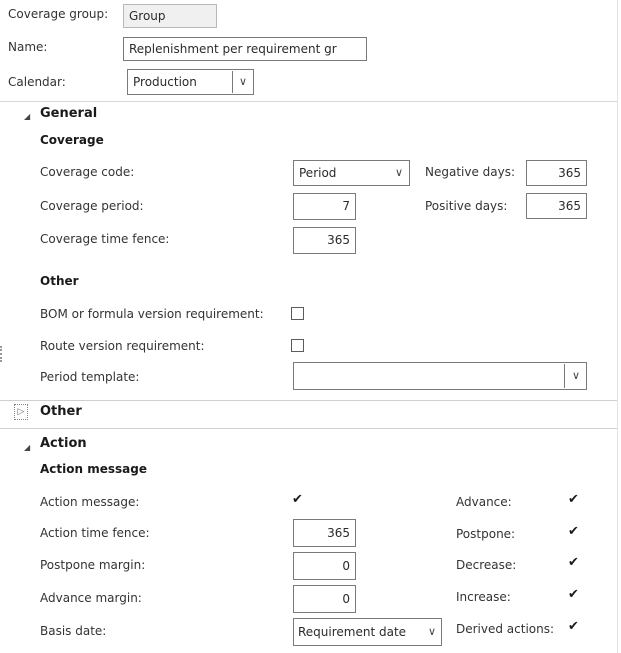  Describe the element at coordinates (308, 428) in the screenshot. I see `other-divider` at that location.